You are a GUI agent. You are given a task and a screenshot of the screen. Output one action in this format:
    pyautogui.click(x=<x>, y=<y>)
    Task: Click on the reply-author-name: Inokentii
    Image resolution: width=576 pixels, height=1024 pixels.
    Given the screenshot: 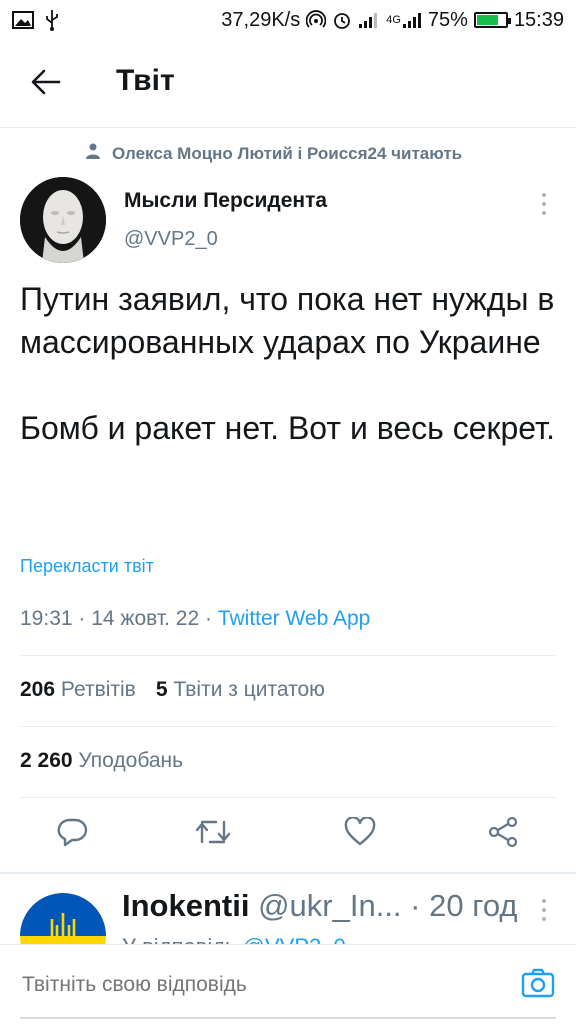 What is the action you would take?
    pyautogui.click(x=185, y=905)
    